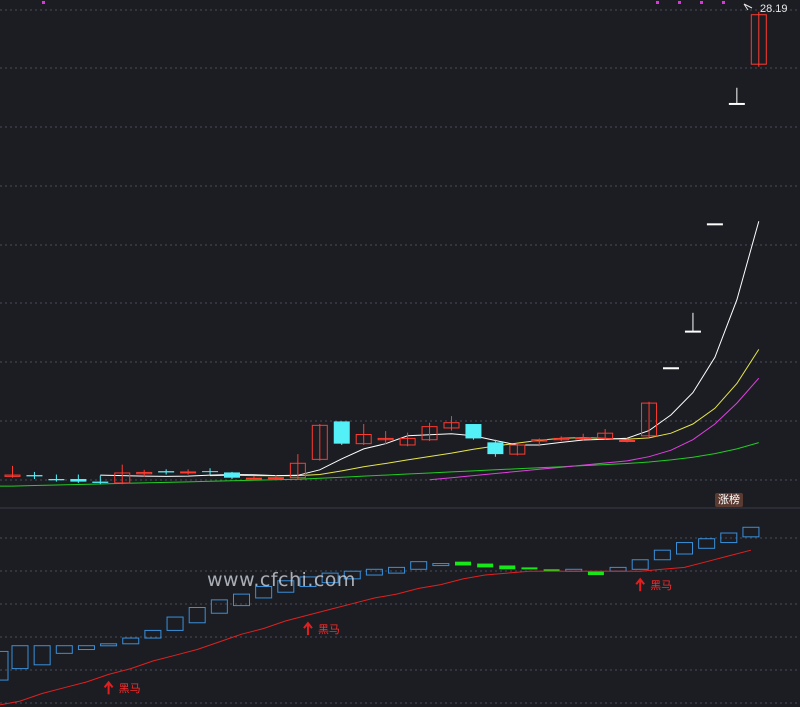  Describe the element at coordinates (383, 2) in the screenshot. I see `top-marker-dots` at that location.